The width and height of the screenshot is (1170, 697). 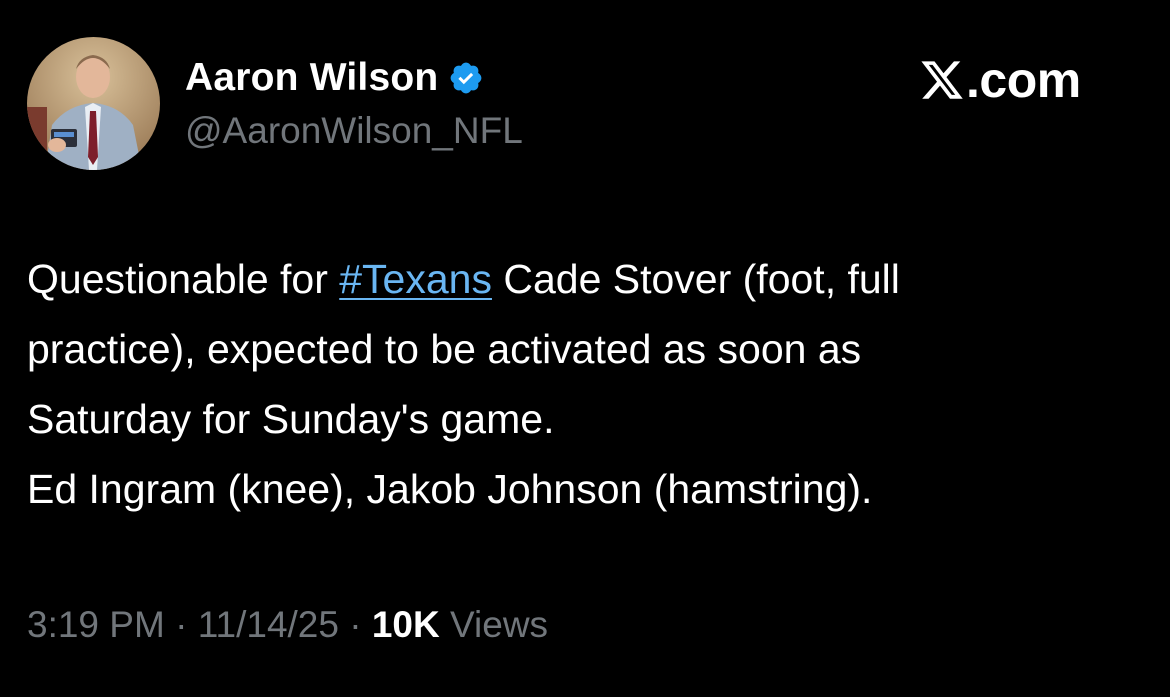 I want to click on views-count: 10K, so click(x=406, y=624).